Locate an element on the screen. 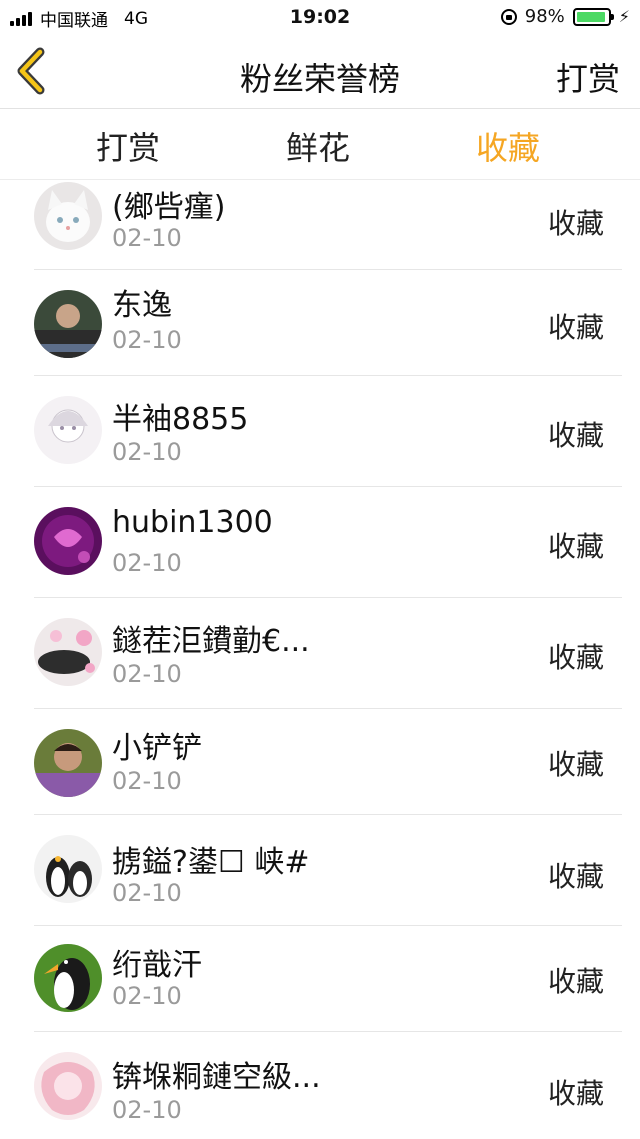 The height and width of the screenshot is (1139, 640). battery-percent: 98% is located at coordinates (544, 16).